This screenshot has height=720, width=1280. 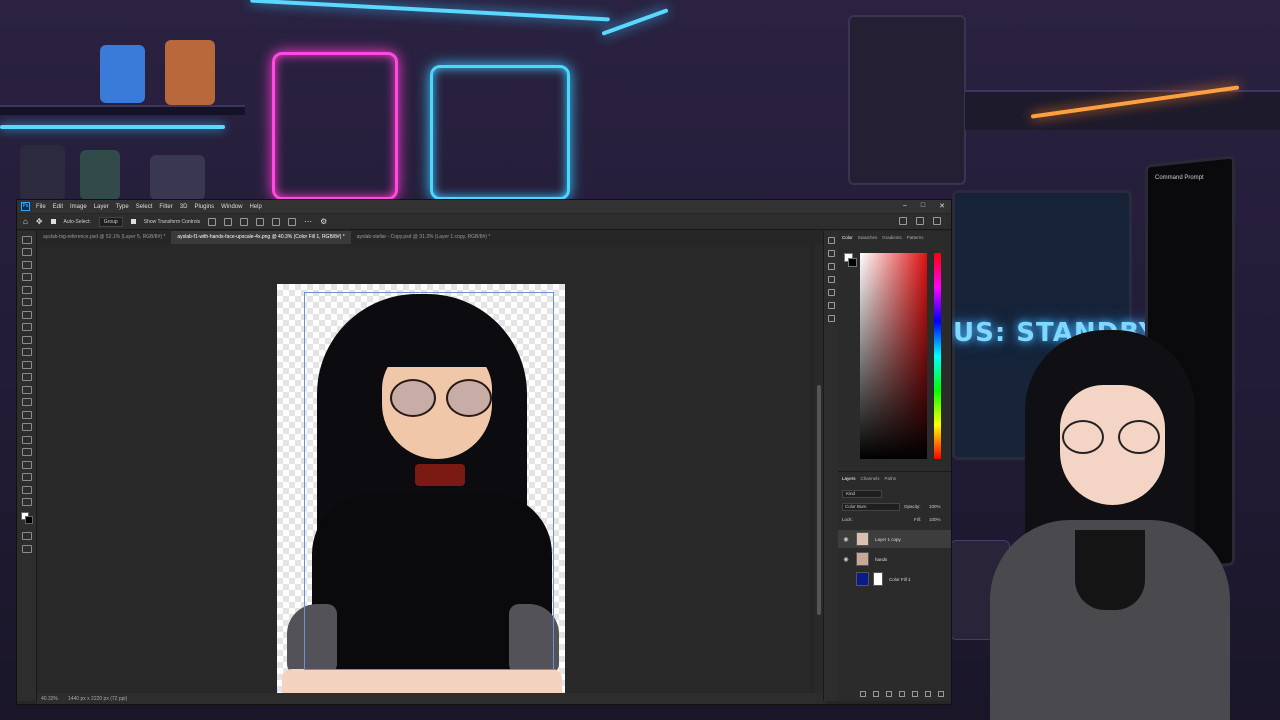 I want to click on menu-image: Image, so click(x=78, y=207).